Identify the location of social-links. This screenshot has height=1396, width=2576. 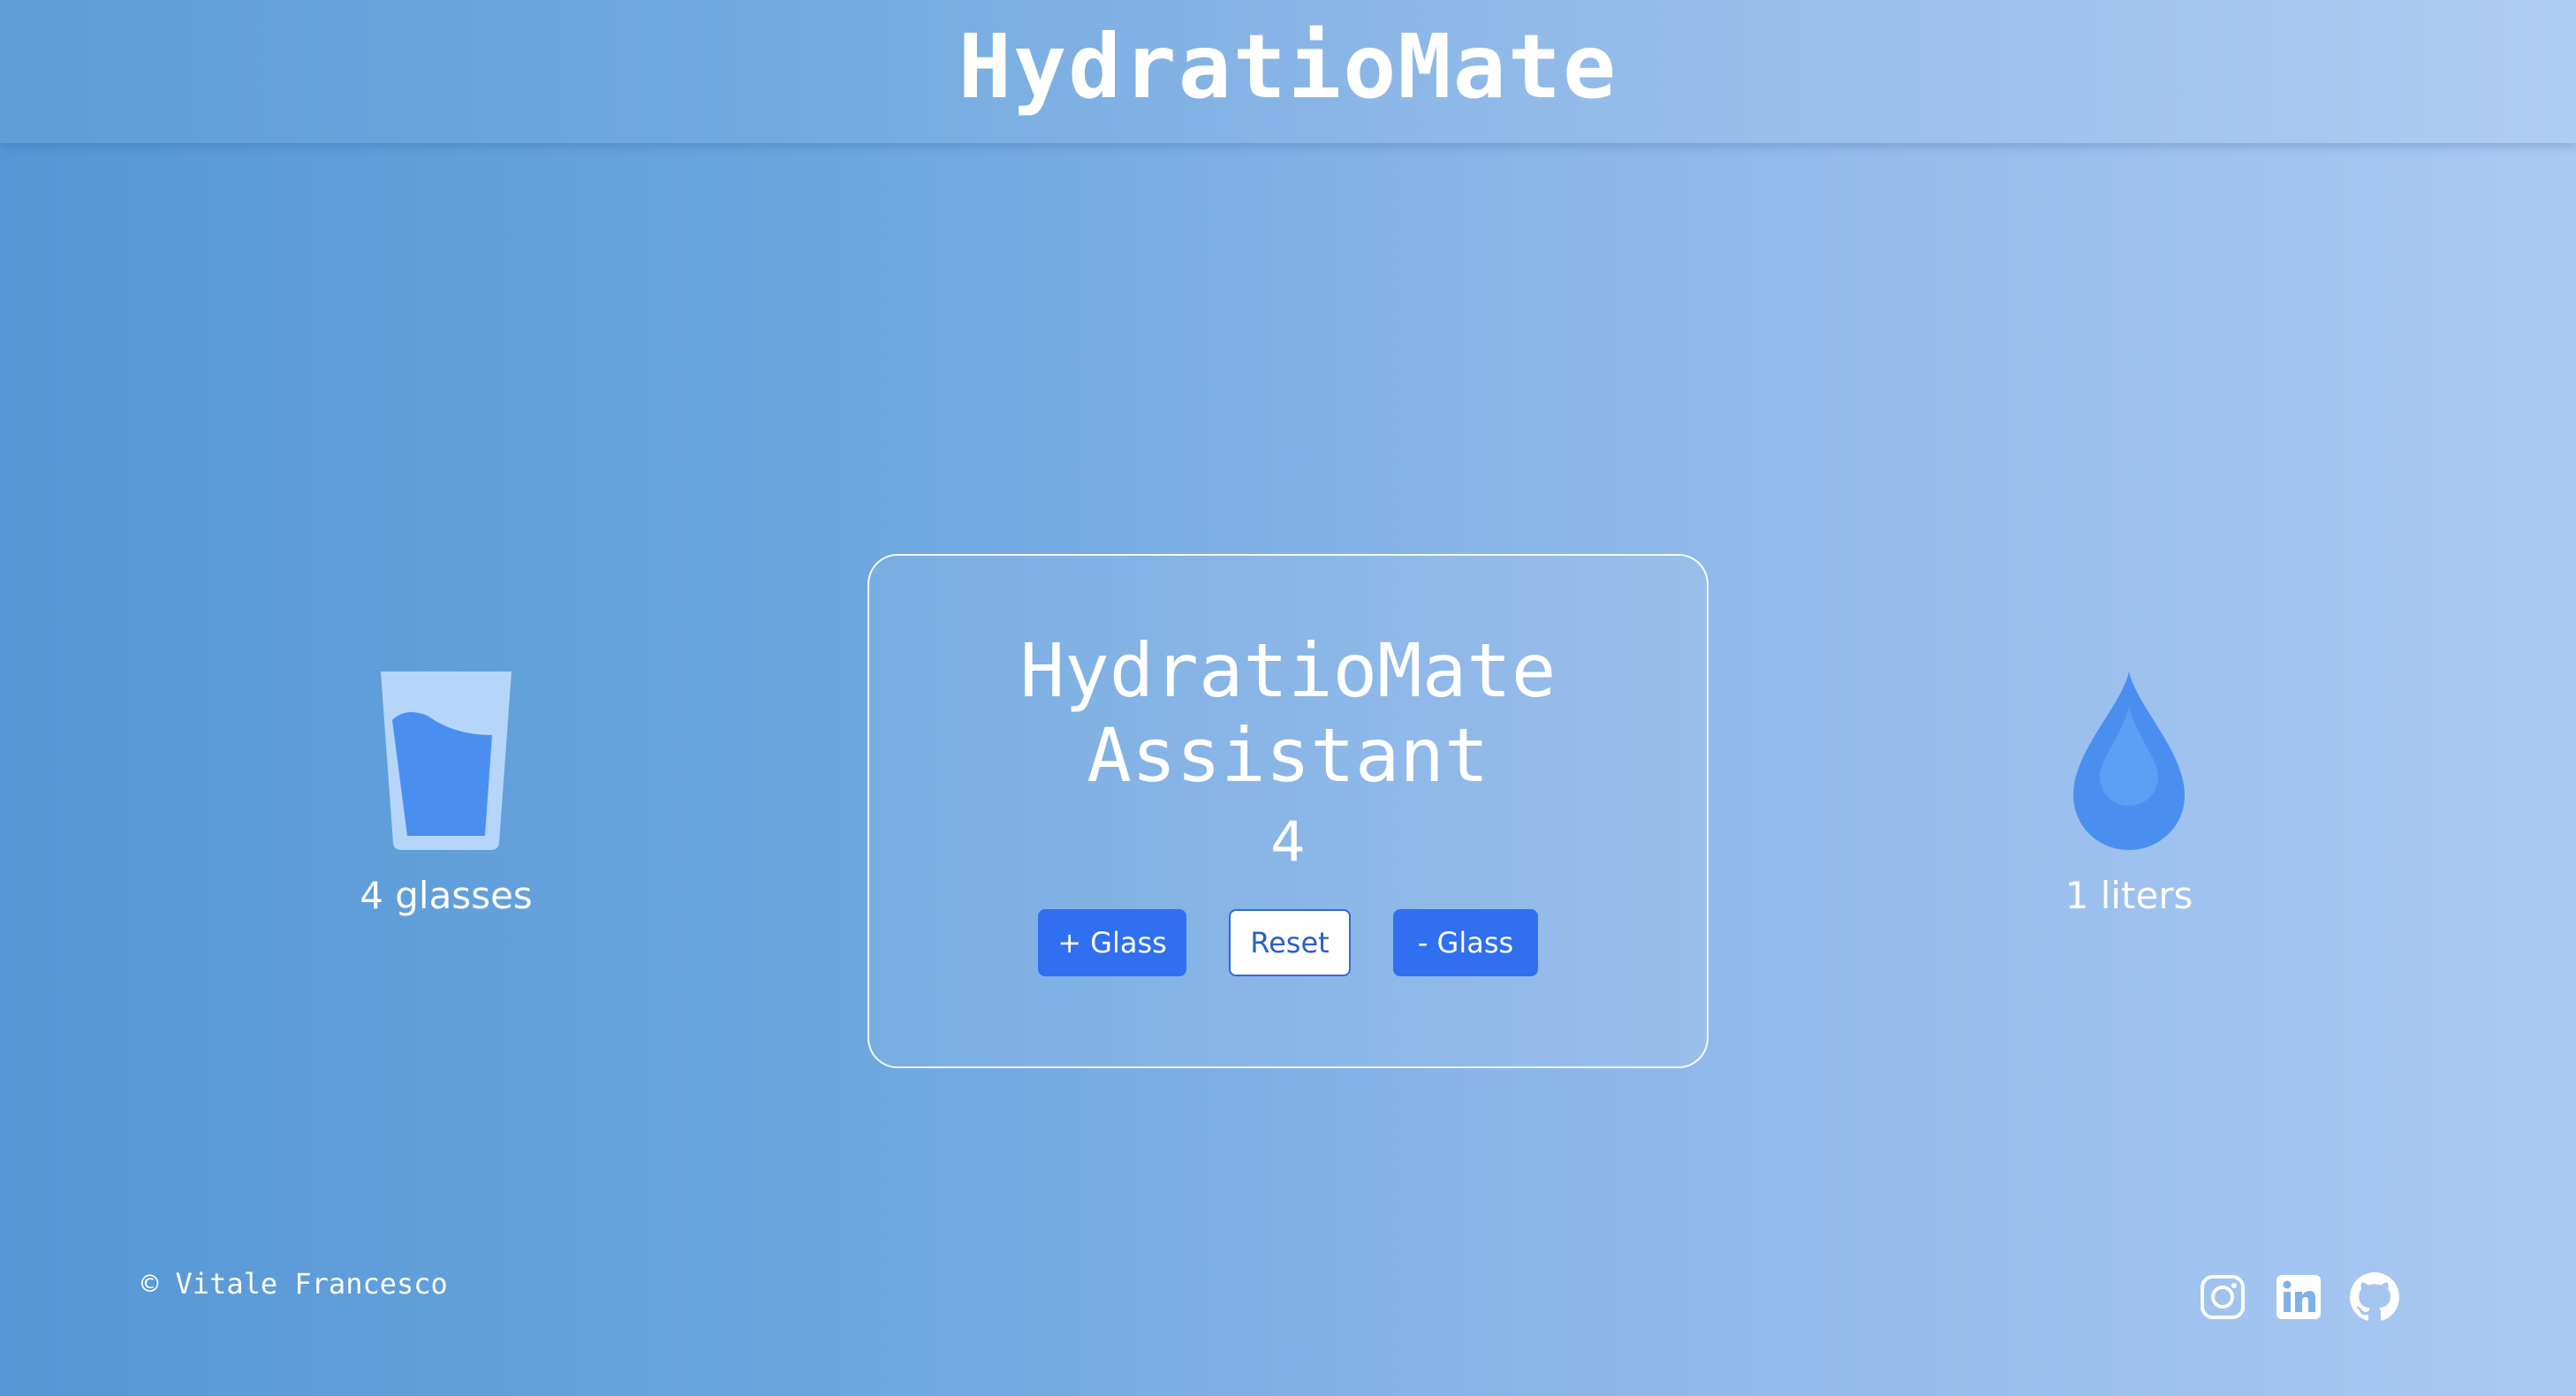
(2298, 1297).